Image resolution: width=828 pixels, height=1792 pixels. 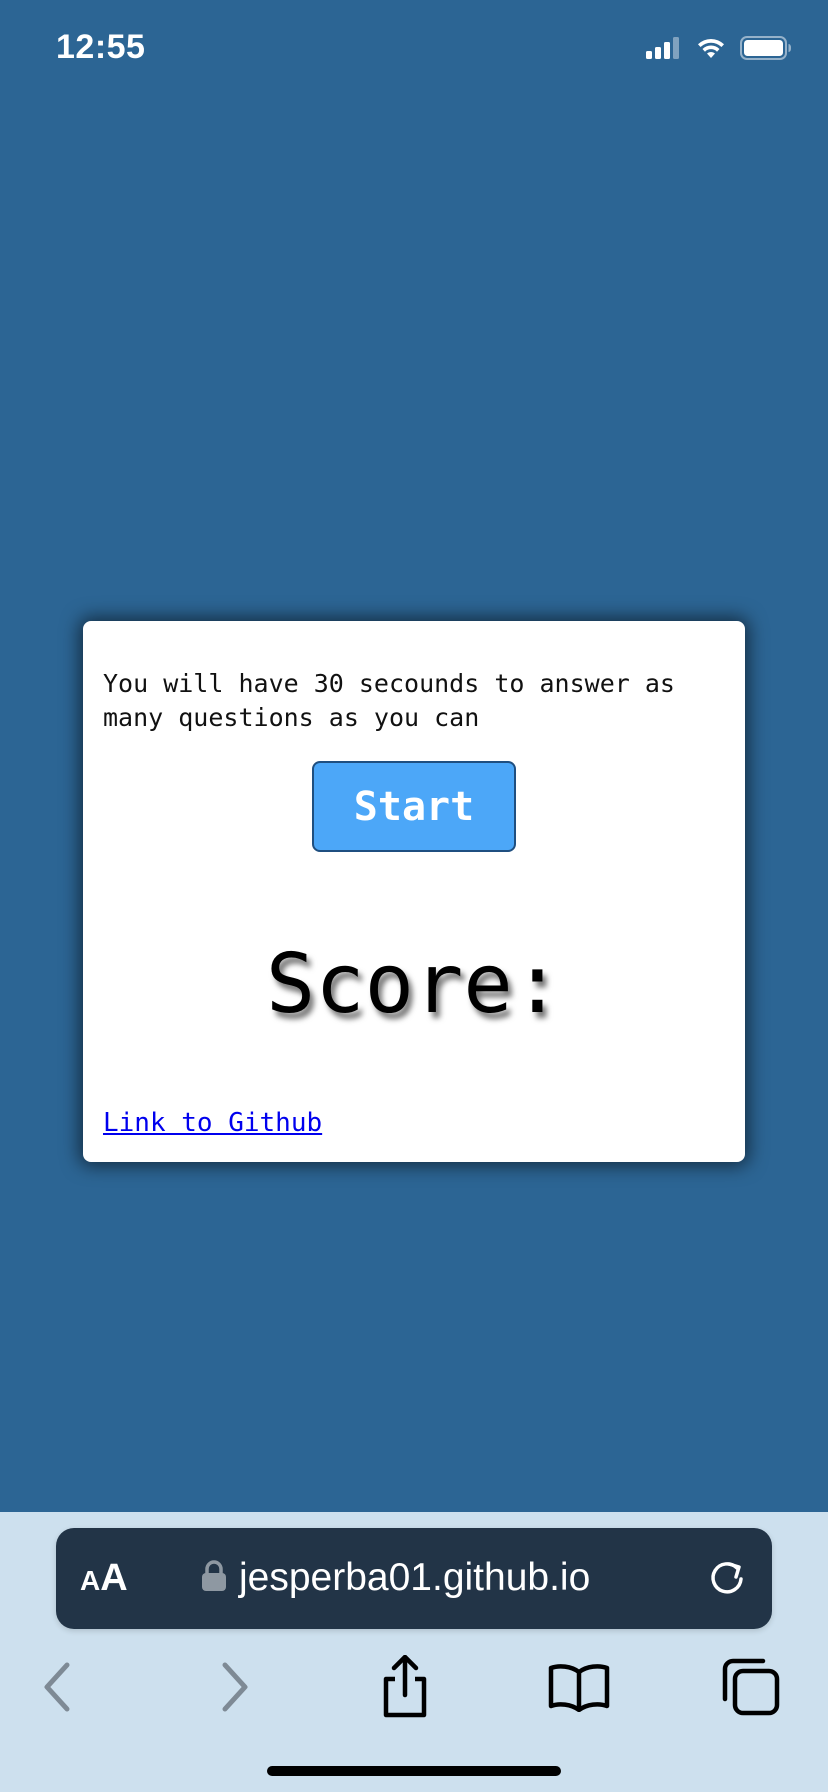 I want to click on wifi-icon, so click(x=711, y=48).